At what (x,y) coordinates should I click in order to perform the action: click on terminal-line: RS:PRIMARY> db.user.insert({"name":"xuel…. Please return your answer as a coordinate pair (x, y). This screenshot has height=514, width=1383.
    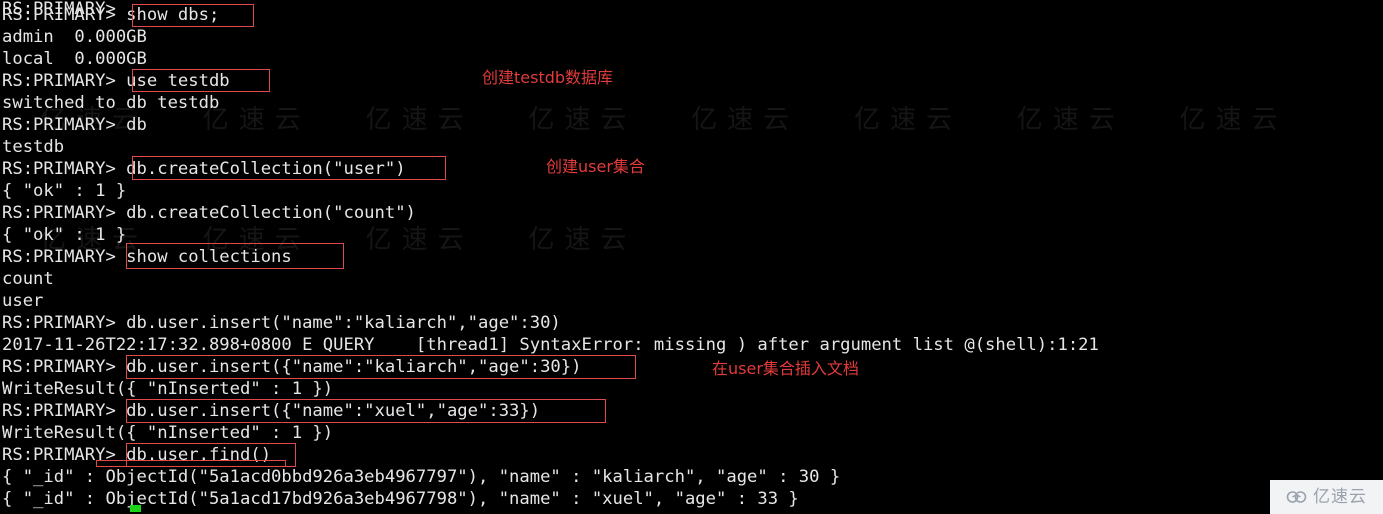
    Looking at the image, I should click on (271, 411).